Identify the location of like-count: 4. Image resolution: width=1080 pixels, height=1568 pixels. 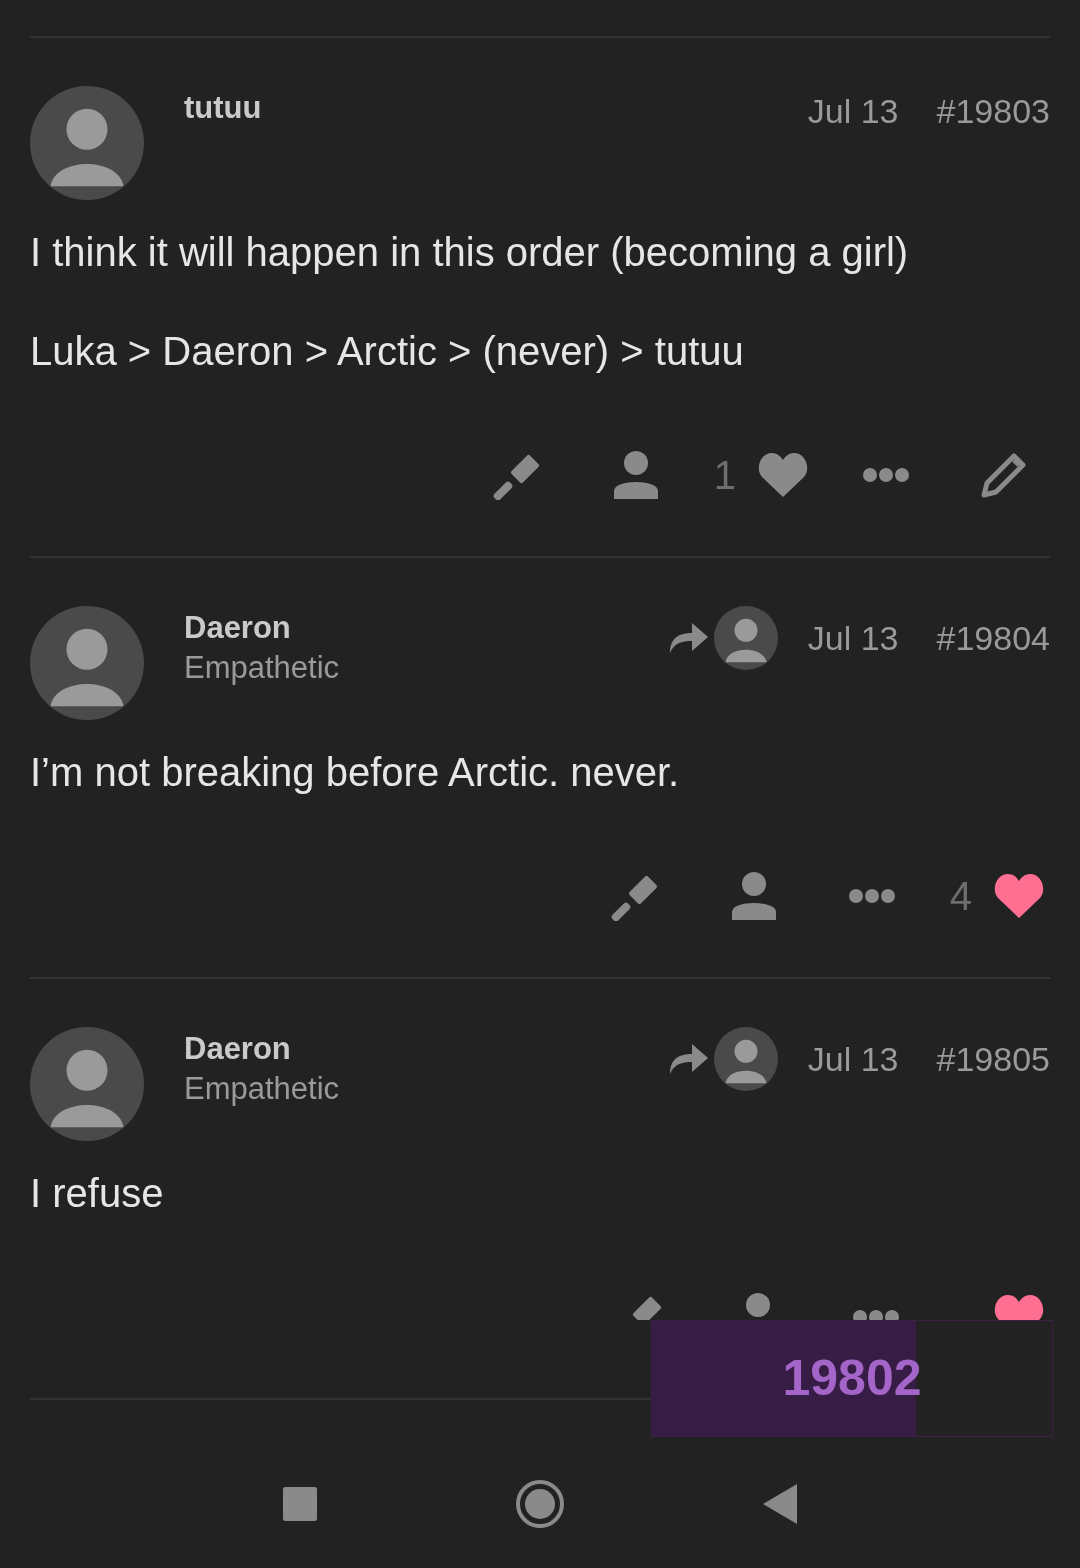
(960, 896).